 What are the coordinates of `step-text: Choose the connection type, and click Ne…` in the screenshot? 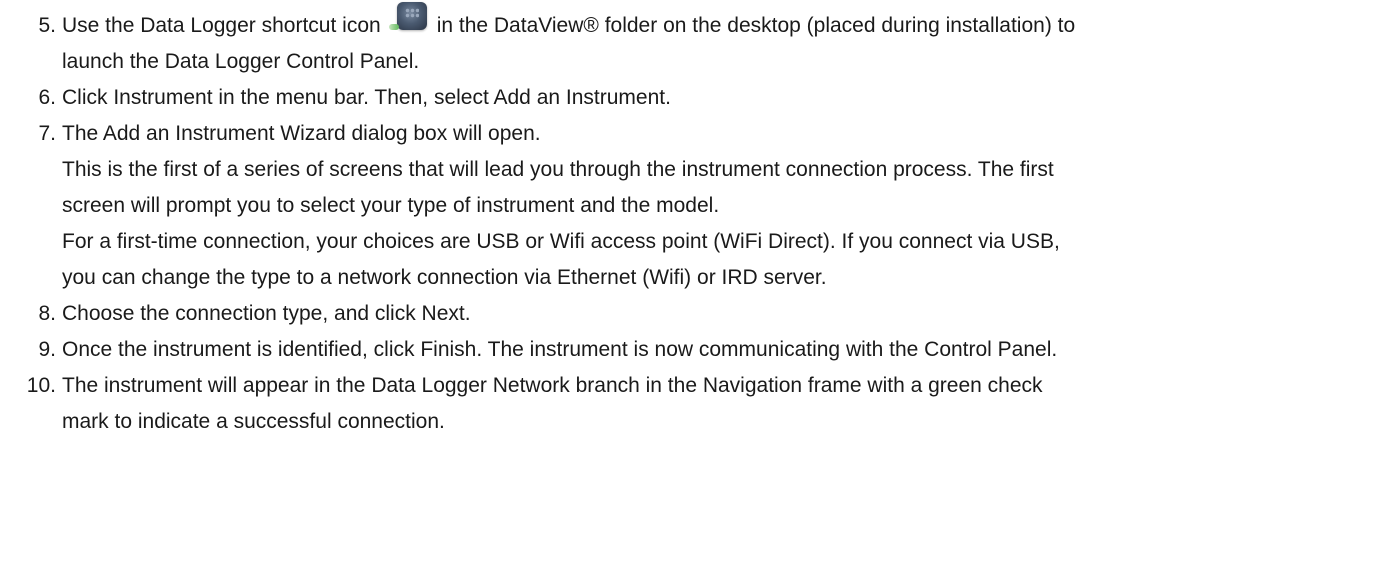 It's located at (266, 313).